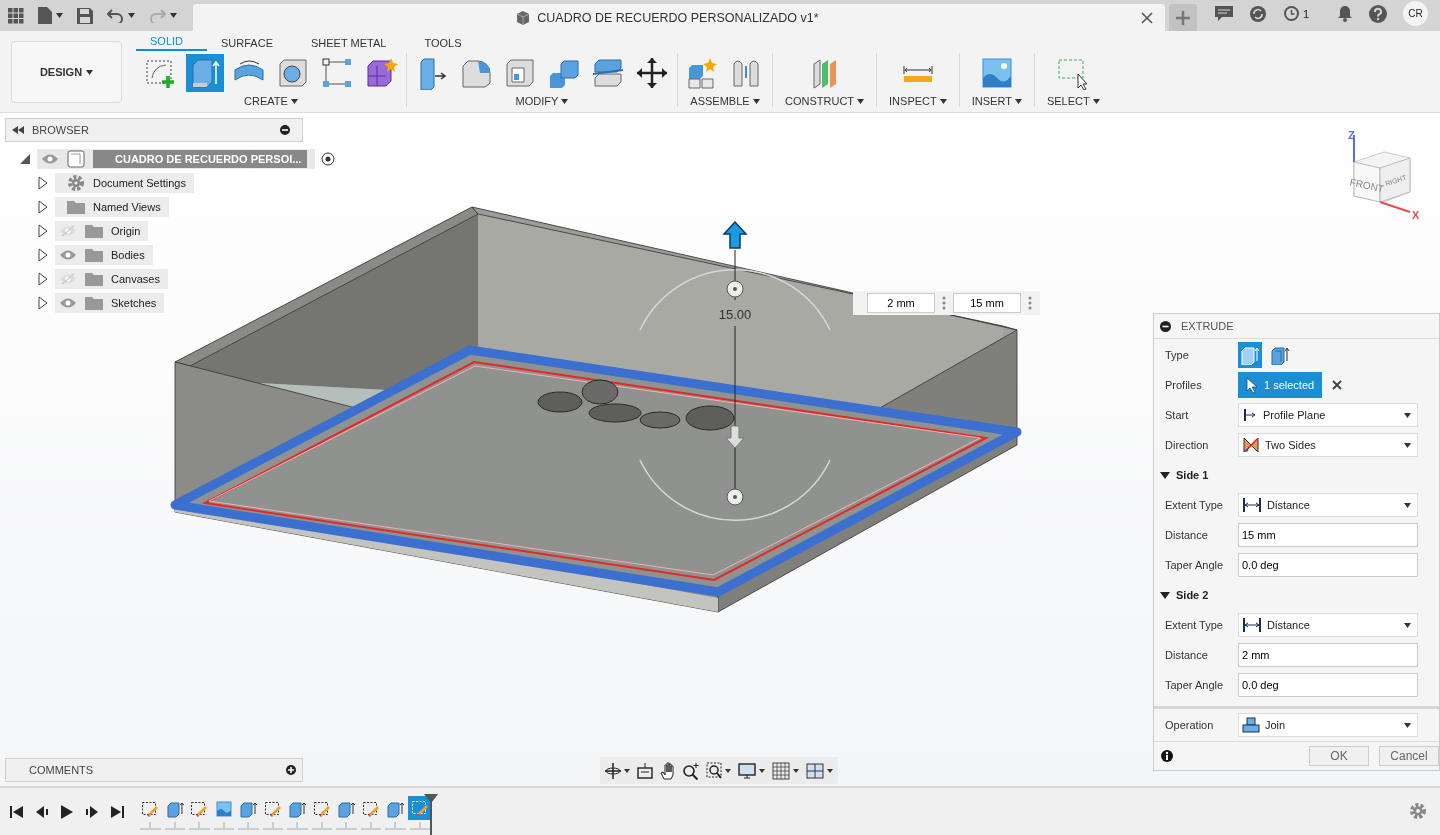  Describe the element at coordinates (1184, 385) in the screenshot. I see `field-label: Profiles` at that location.